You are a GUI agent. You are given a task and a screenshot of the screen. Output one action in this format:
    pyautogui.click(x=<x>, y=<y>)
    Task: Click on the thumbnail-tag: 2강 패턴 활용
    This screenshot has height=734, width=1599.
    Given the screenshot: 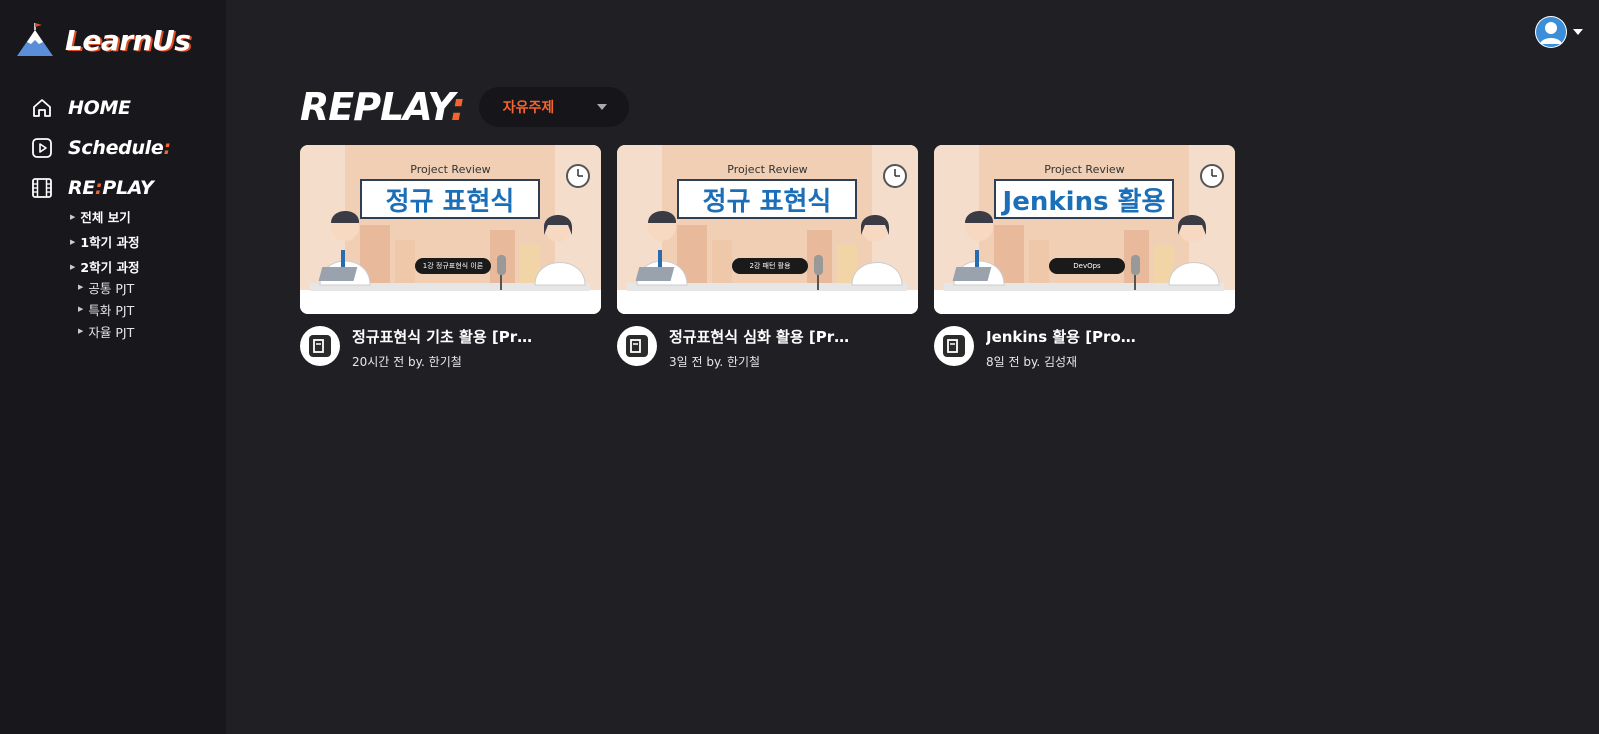 What is the action you would take?
    pyautogui.click(x=770, y=266)
    